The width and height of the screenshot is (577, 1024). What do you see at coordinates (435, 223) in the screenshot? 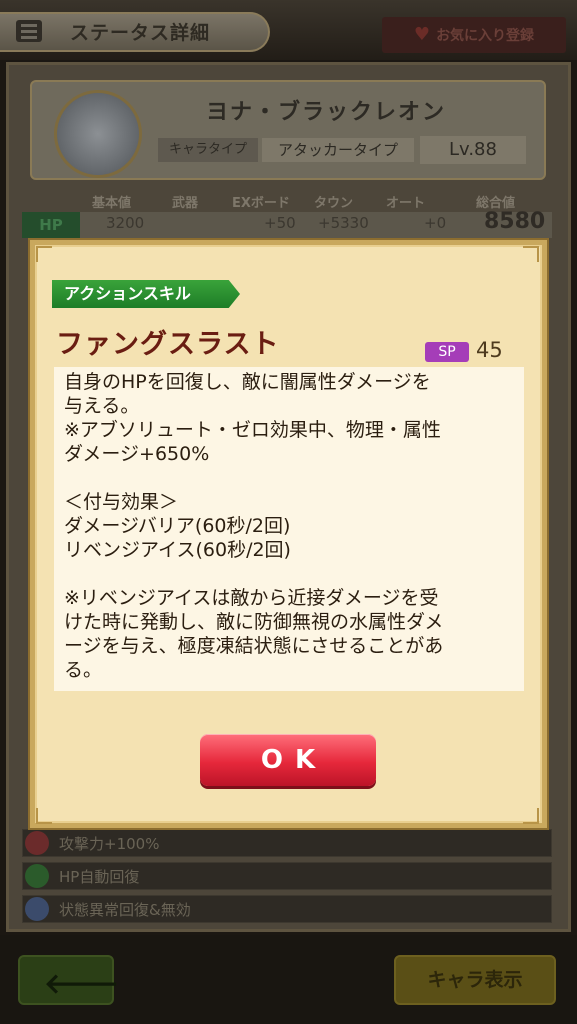
I see `hp-auto: +0` at bounding box center [435, 223].